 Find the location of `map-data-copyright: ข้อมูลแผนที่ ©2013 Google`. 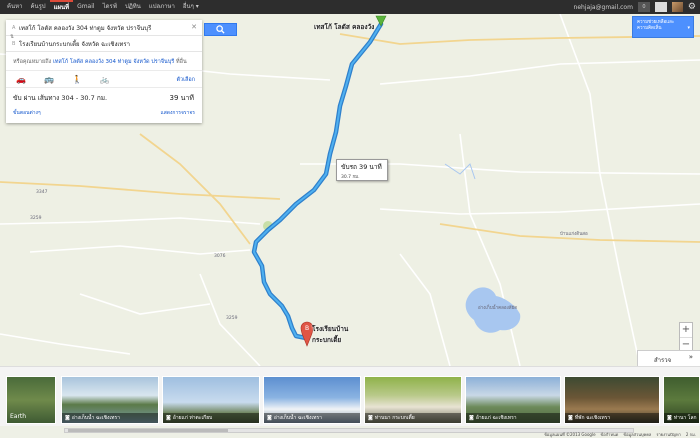

map-data-copyright: ข้อมูลแผนที่ ©2013 Google is located at coordinates (570, 434).